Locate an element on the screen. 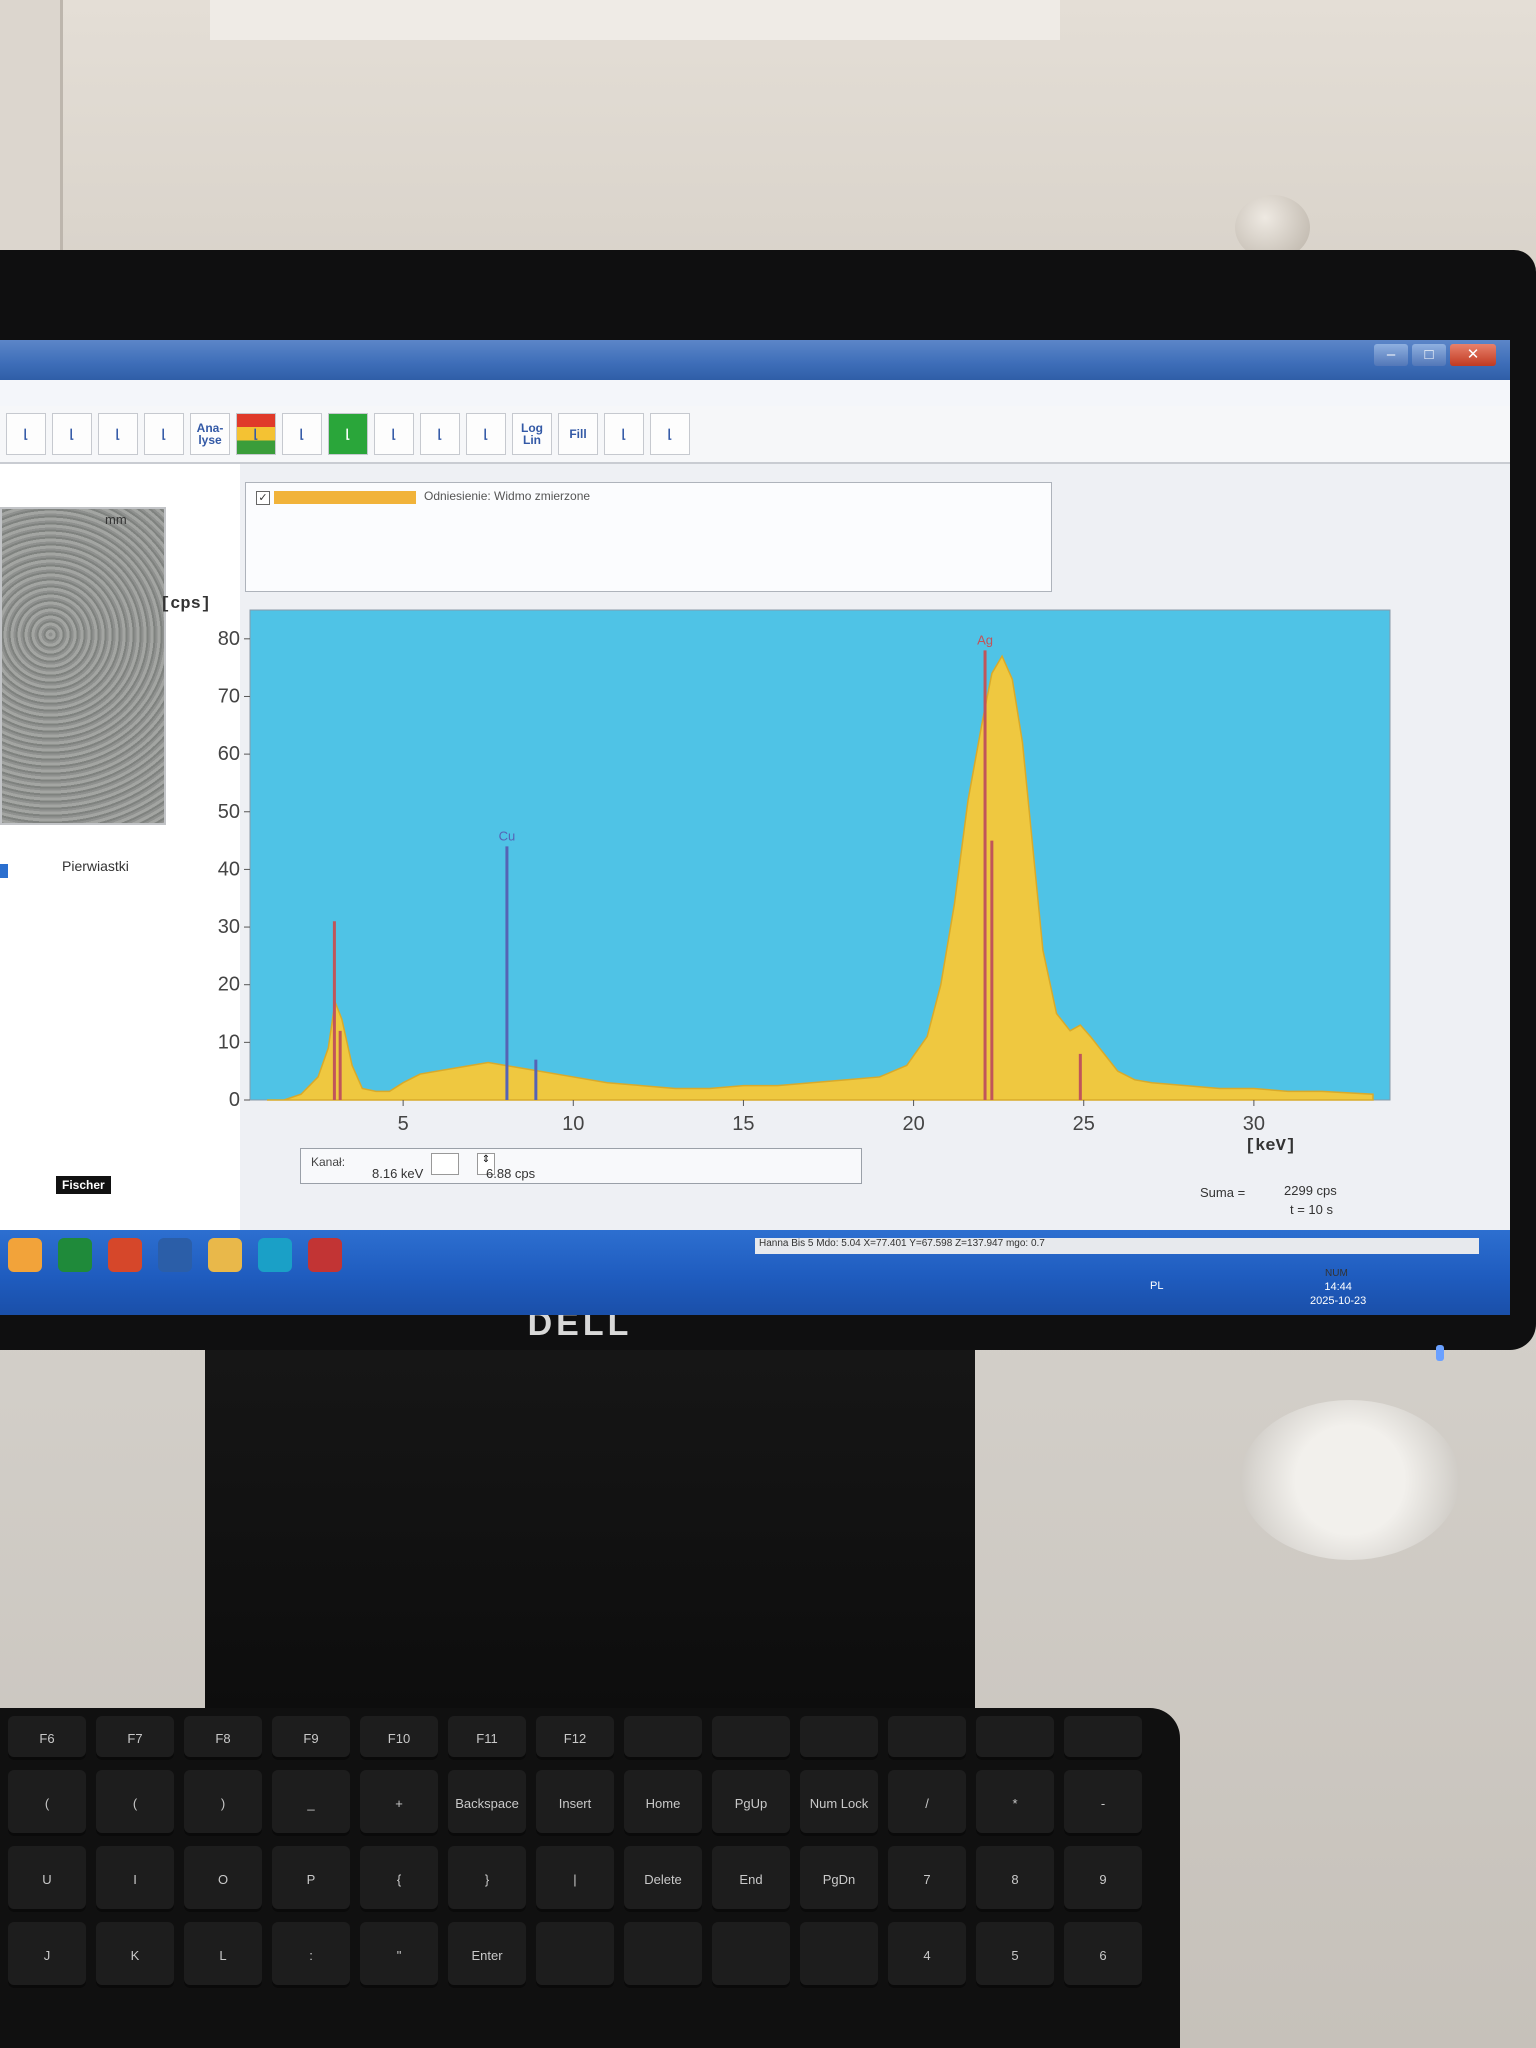 The width and height of the screenshot is (1536, 2048). sample-view-button: ⌊ is located at coordinates (72, 434).